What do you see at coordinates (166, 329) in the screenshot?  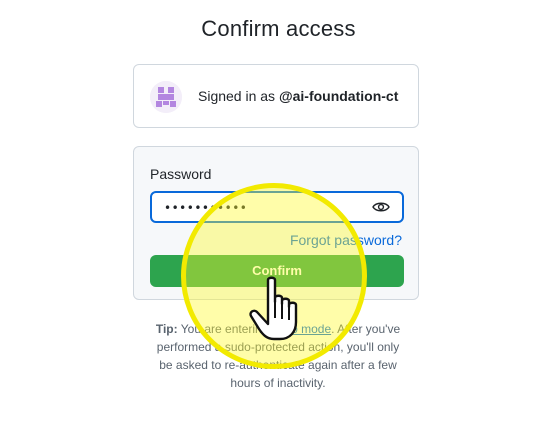 I see `tip-label: Tip:` at bounding box center [166, 329].